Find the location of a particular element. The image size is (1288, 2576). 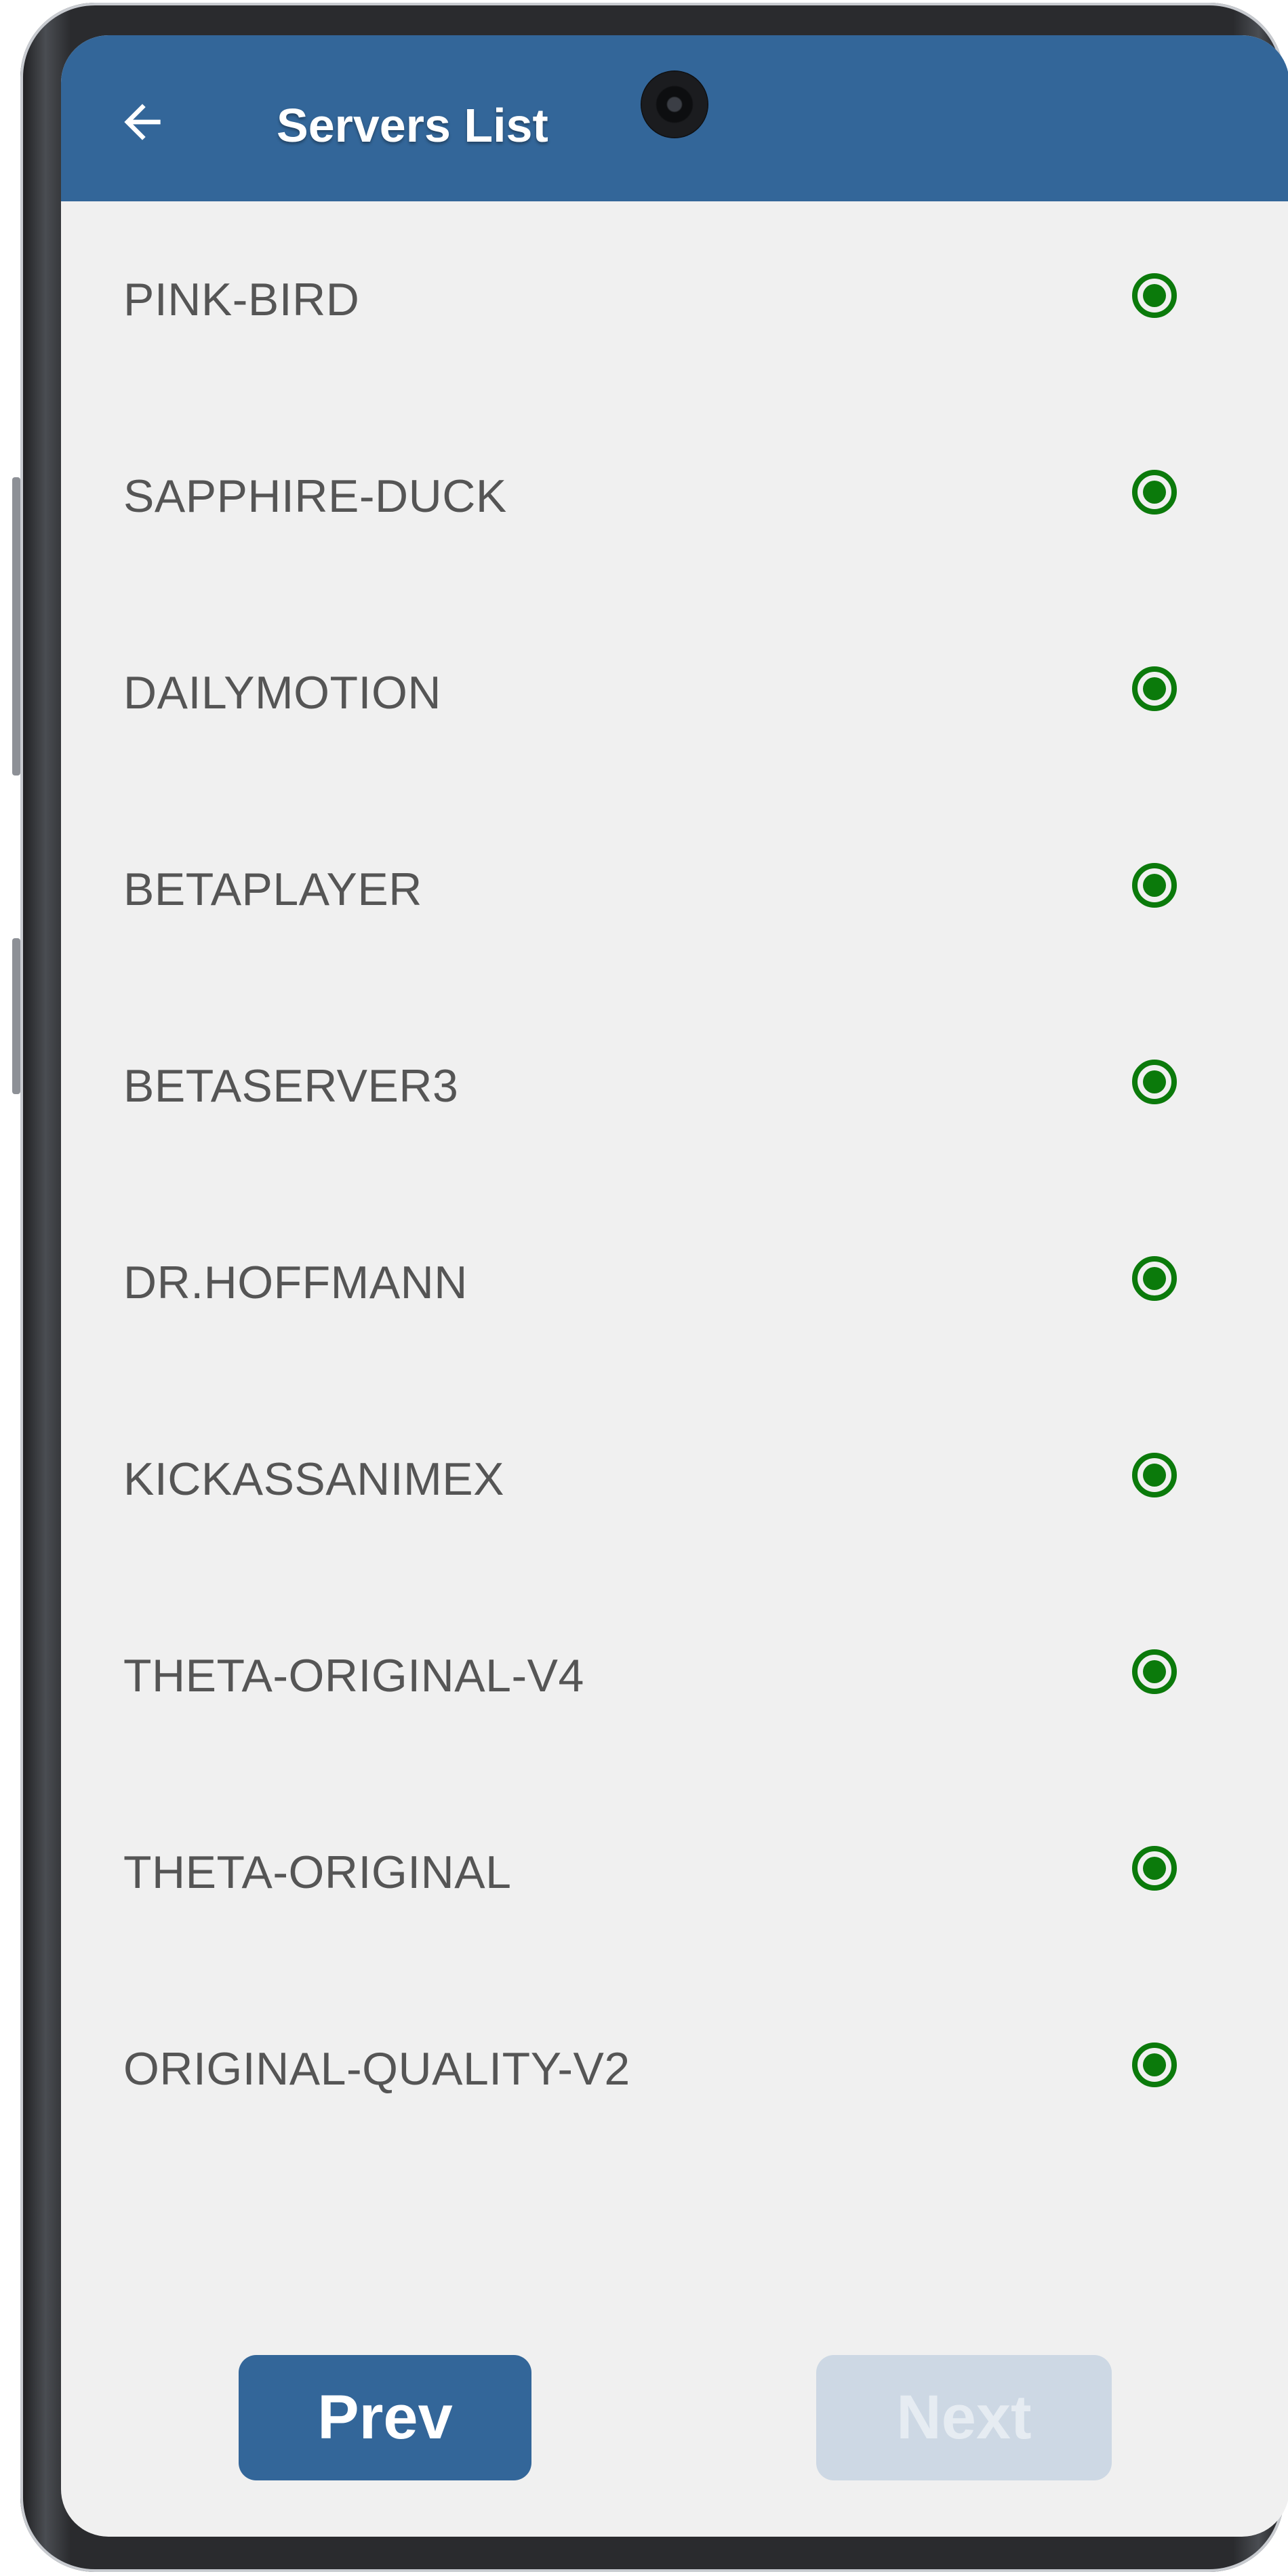

server-row: DAILYMOTION is located at coordinates (674, 693).